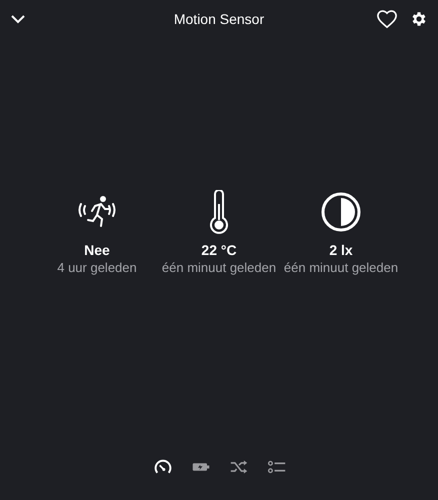  What do you see at coordinates (341, 250) in the screenshot?
I see `sensor-value: 2 lx` at bounding box center [341, 250].